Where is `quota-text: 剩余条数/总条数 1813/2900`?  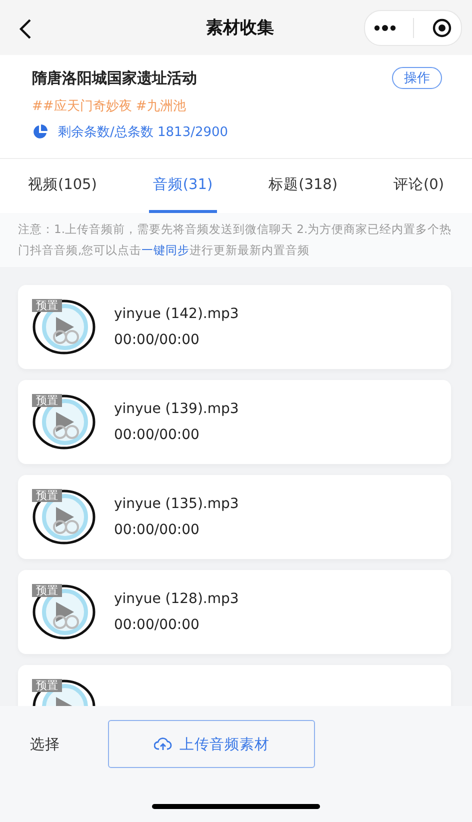 quota-text: 剩余条数/总条数 1813/2900 is located at coordinates (143, 132).